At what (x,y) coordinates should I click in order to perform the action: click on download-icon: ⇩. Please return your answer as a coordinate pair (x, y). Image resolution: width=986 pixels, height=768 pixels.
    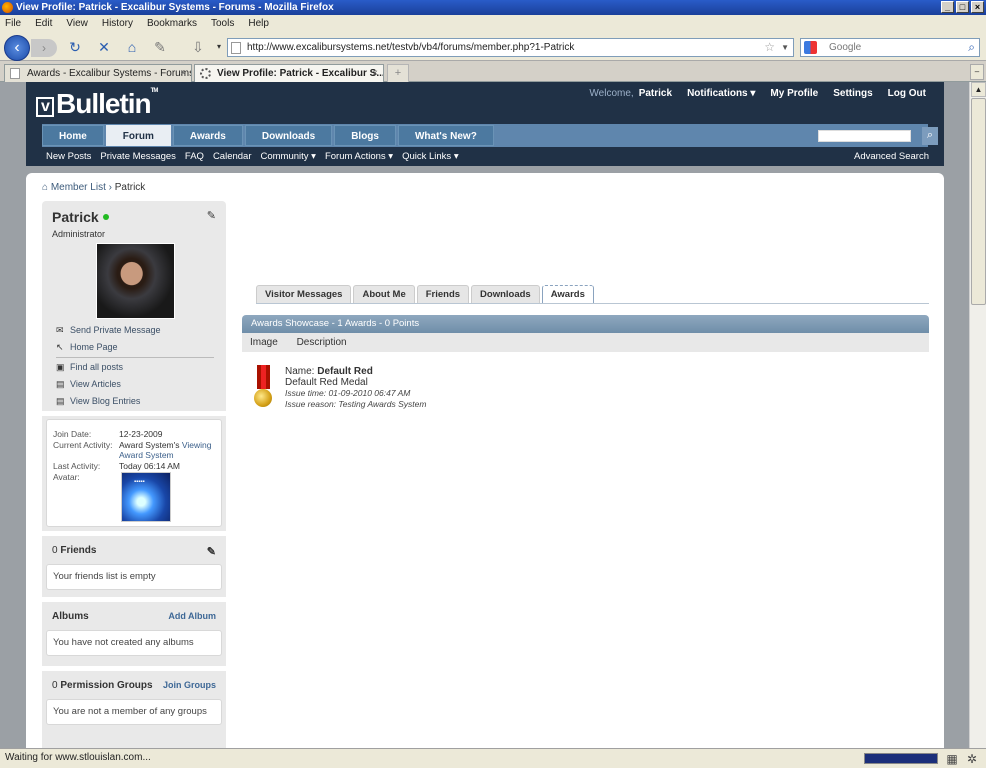
    Looking at the image, I should click on (198, 47).